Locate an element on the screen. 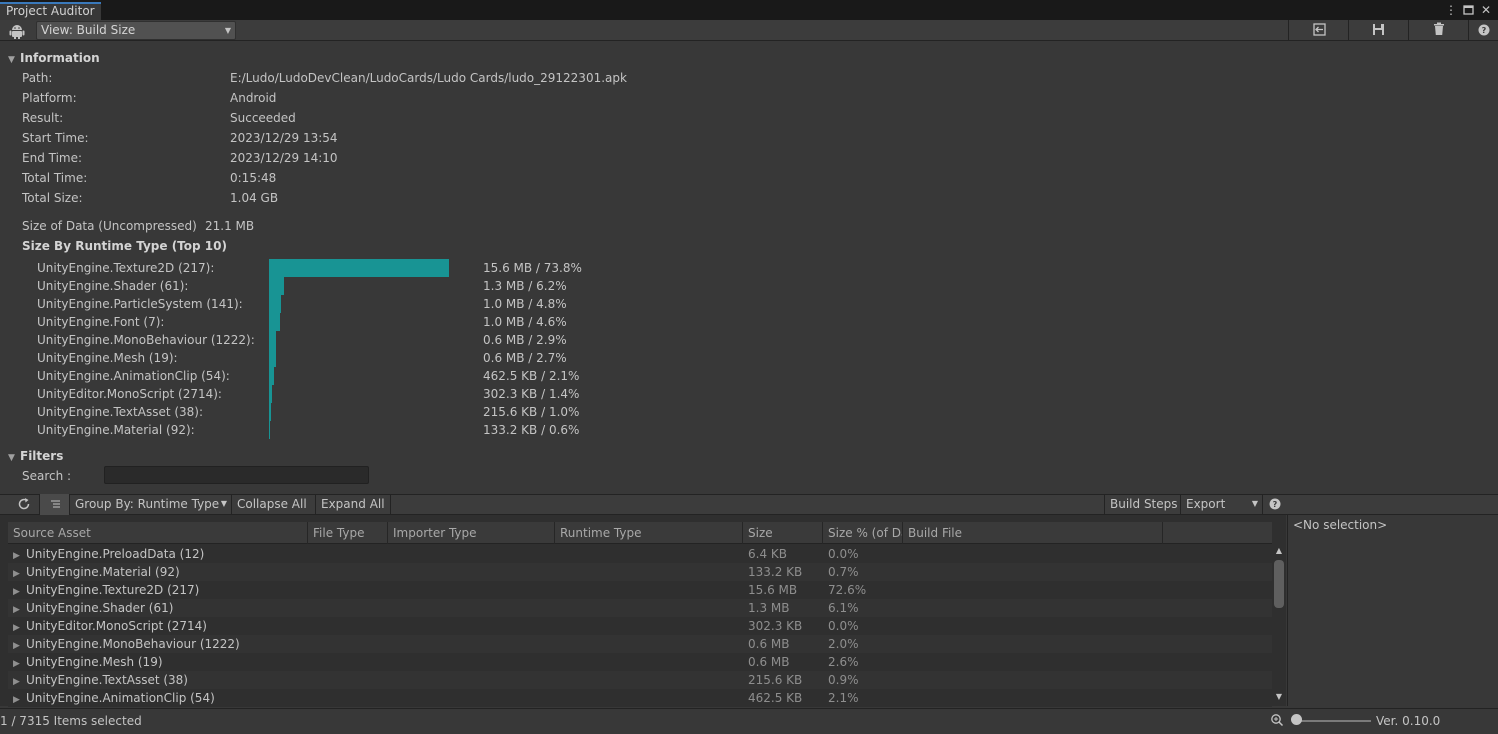 The image size is (1498, 734). group-by-label: Group By: Runtime Type is located at coordinates (147, 504).